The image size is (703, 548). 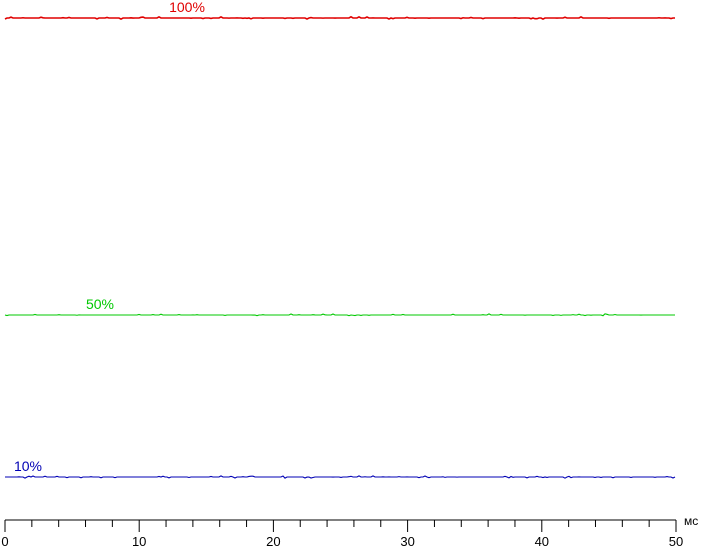 What do you see at coordinates (100, 304) in the screenshot?
I see `series-label-1: 50%` at bounding box center [100, 304].